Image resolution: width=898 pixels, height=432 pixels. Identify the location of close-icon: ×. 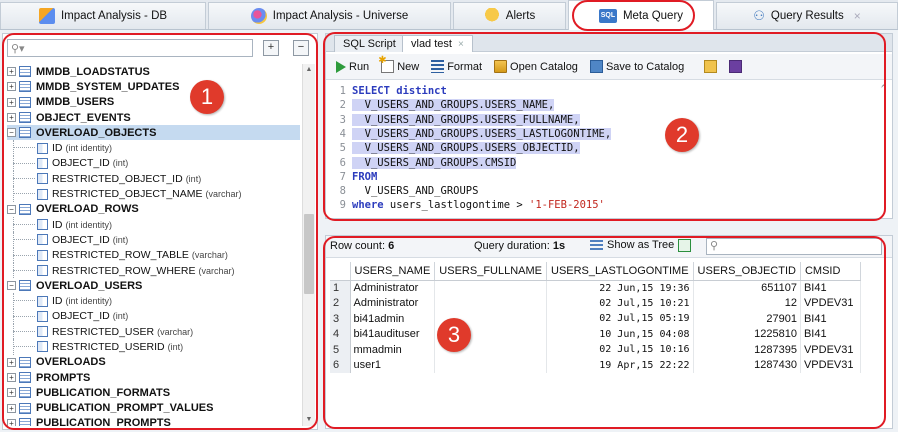
(857, 16).